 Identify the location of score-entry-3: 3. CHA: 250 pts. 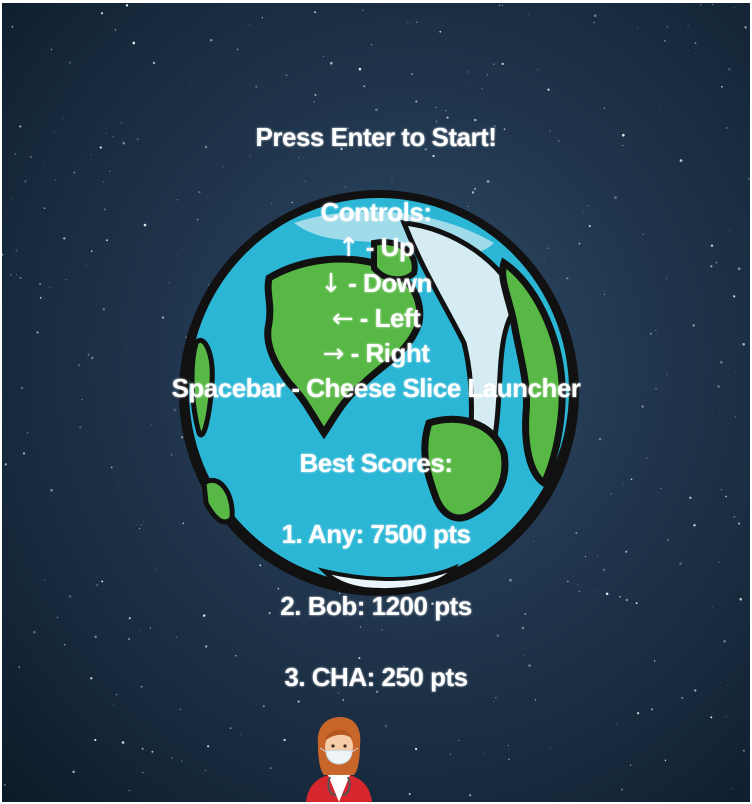
(376, 677).